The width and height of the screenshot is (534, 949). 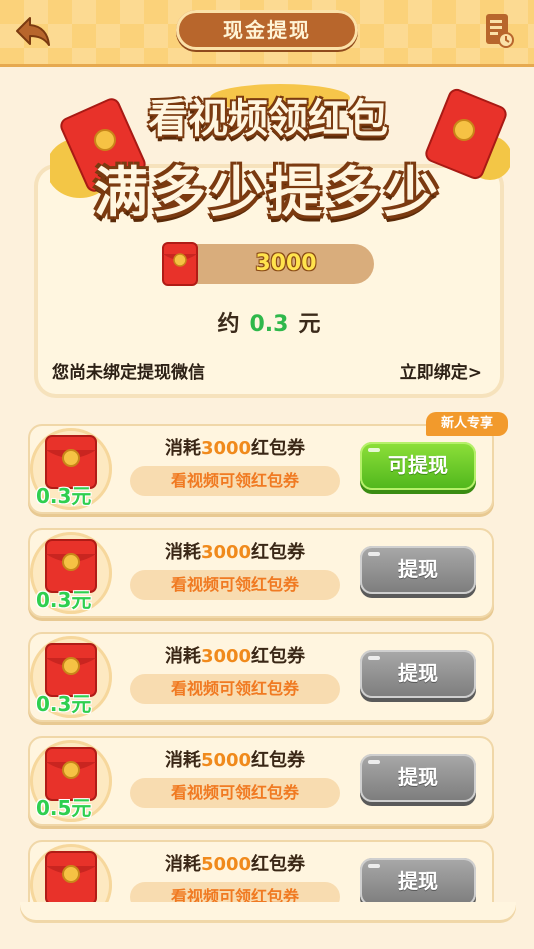 I want to click on top-bar: 现金提现, so click(x=267, y=33).